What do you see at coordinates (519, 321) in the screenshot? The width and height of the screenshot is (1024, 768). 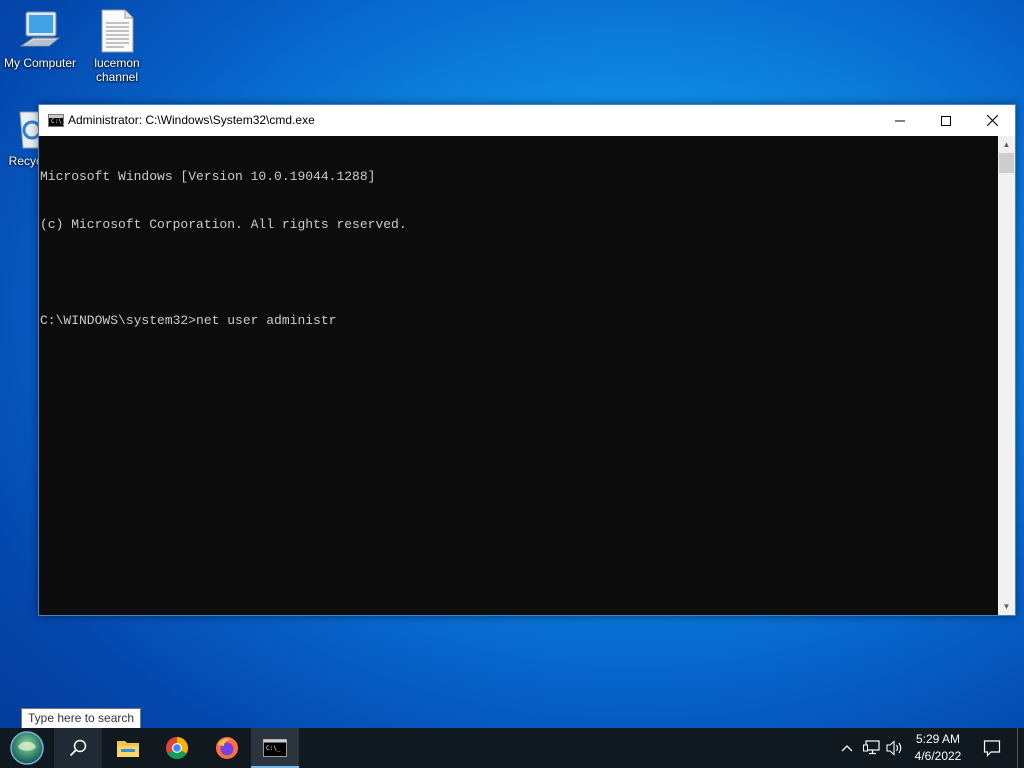 I see `console-command-line: C:\WINDOWS\system32>net user administr` at bounding box center [519, 321].